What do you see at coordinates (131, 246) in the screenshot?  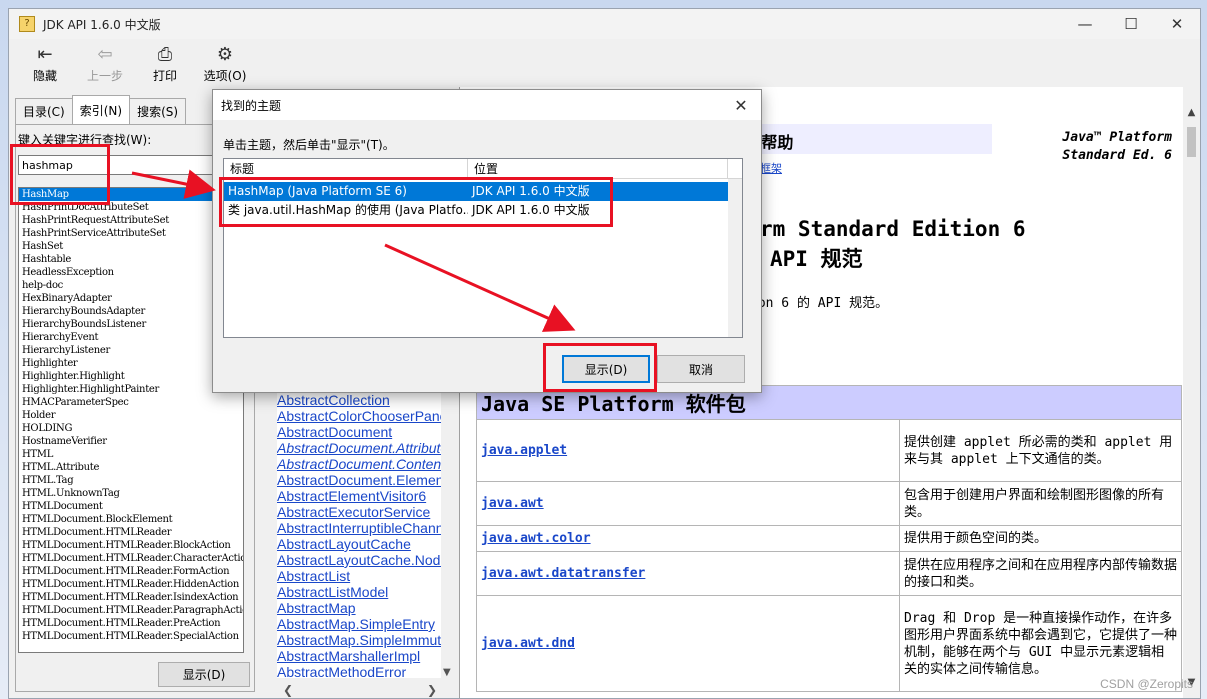 I see `index-item: HashSet` at bounding box center [131, 246].